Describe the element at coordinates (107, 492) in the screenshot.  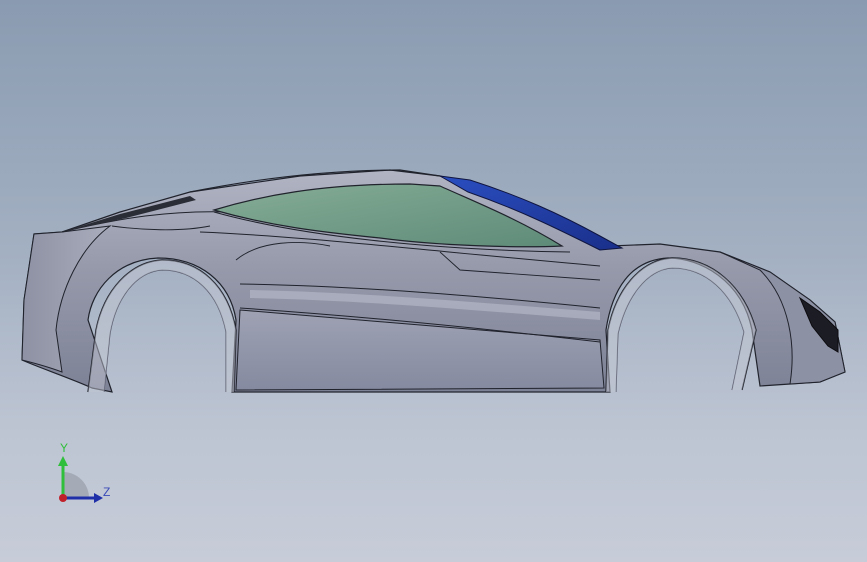
I see `z-axis-label: Z` at that location.